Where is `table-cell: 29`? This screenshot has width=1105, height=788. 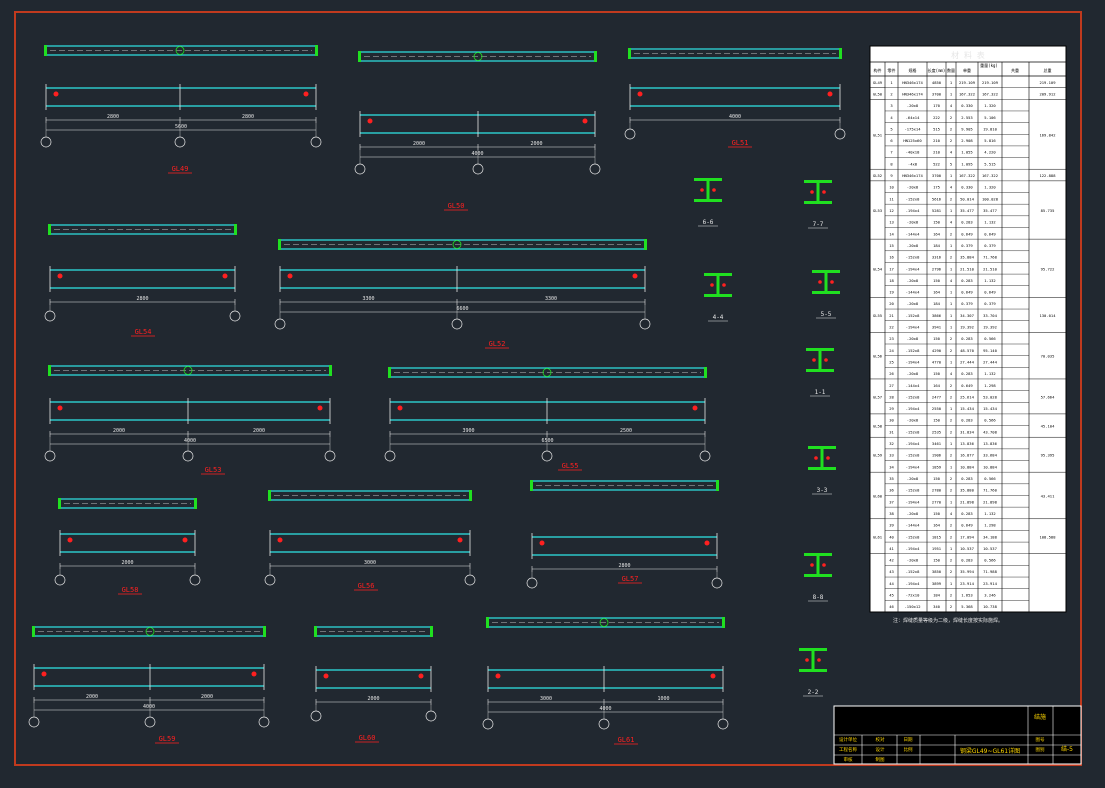
table-cell: 29 is located at coordinates (891, 408).